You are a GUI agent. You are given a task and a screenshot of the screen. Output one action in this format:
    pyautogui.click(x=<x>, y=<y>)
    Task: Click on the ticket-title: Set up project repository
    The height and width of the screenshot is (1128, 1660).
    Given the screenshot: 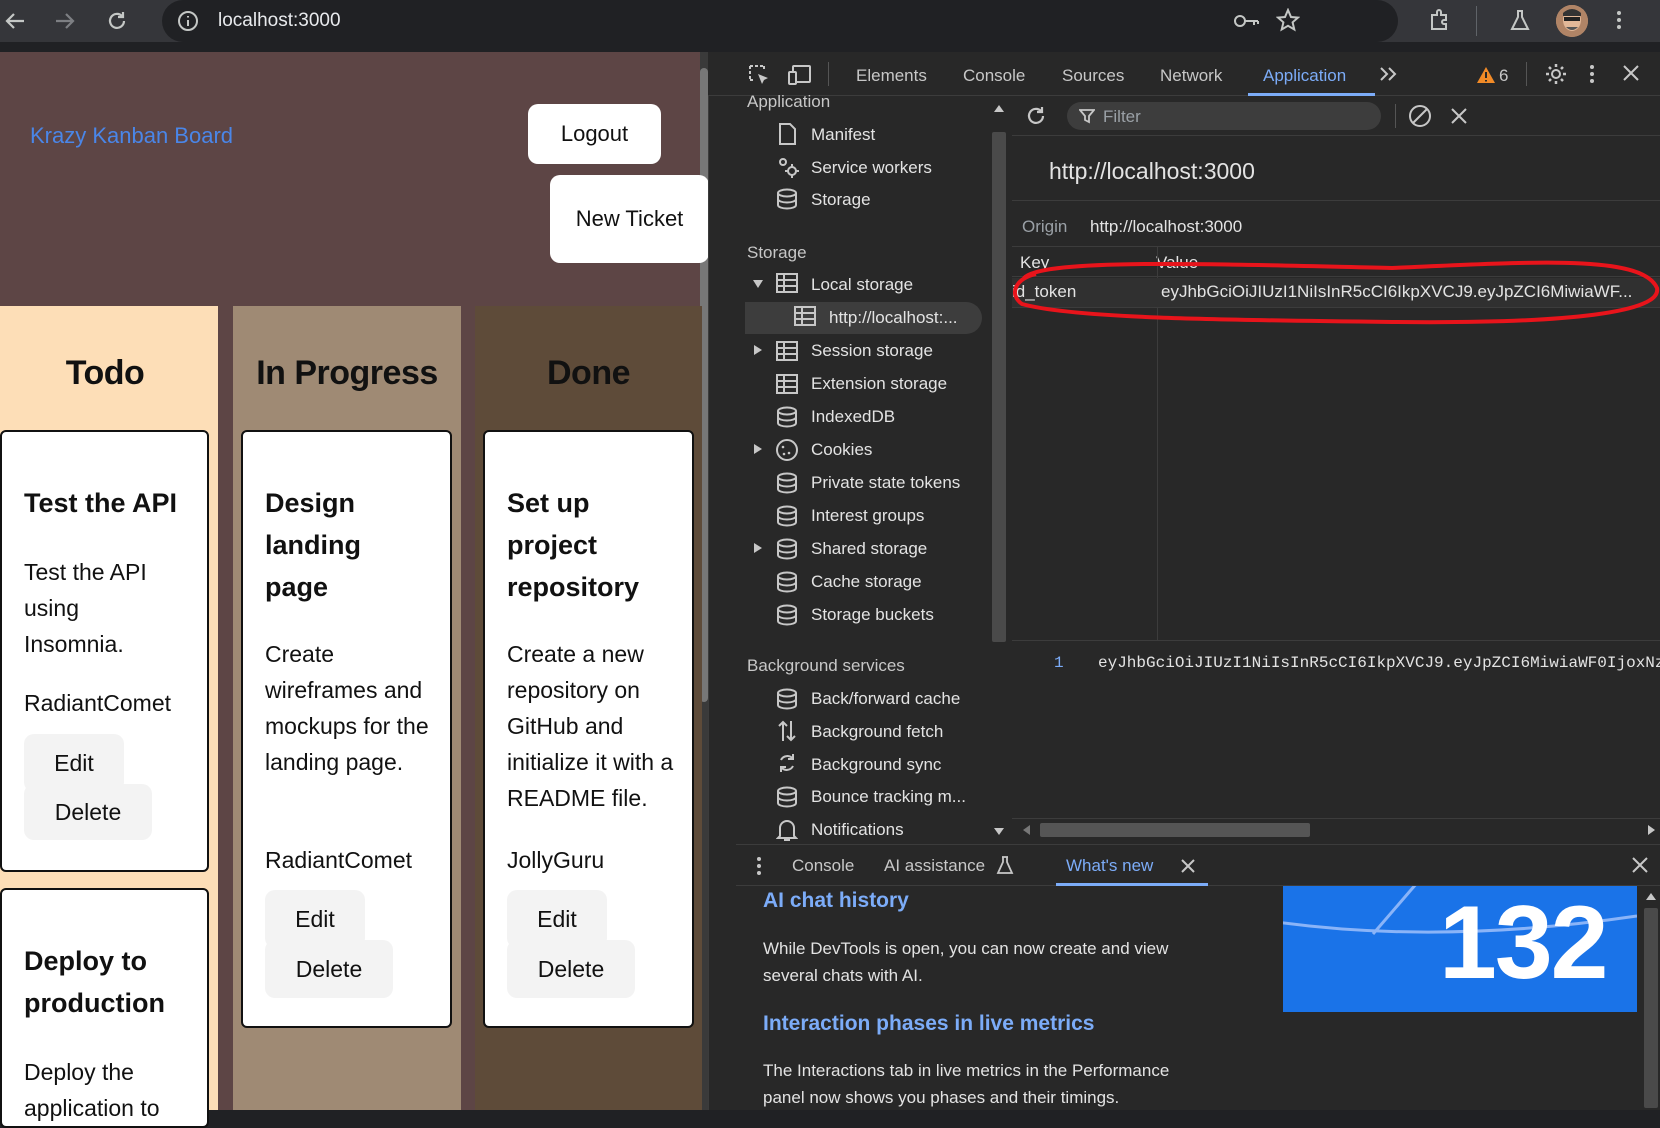 What is the action you would take?
    pyautogui.click(x=573, y=545)
    